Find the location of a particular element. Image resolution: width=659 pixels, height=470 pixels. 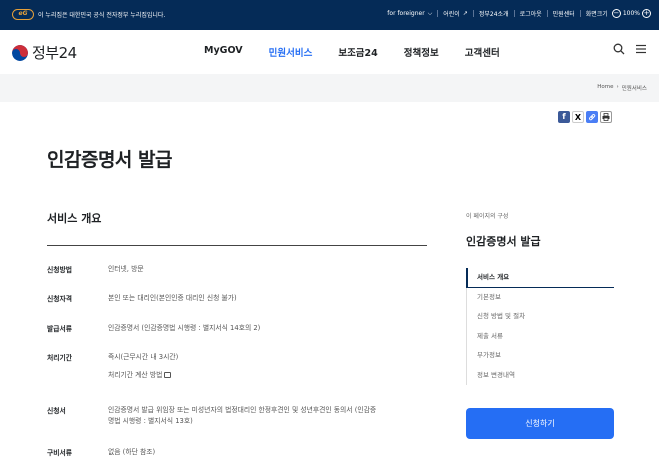

toc-item-apply-method: 신청 방법 및 절차 is located at coordinates (540, 317).